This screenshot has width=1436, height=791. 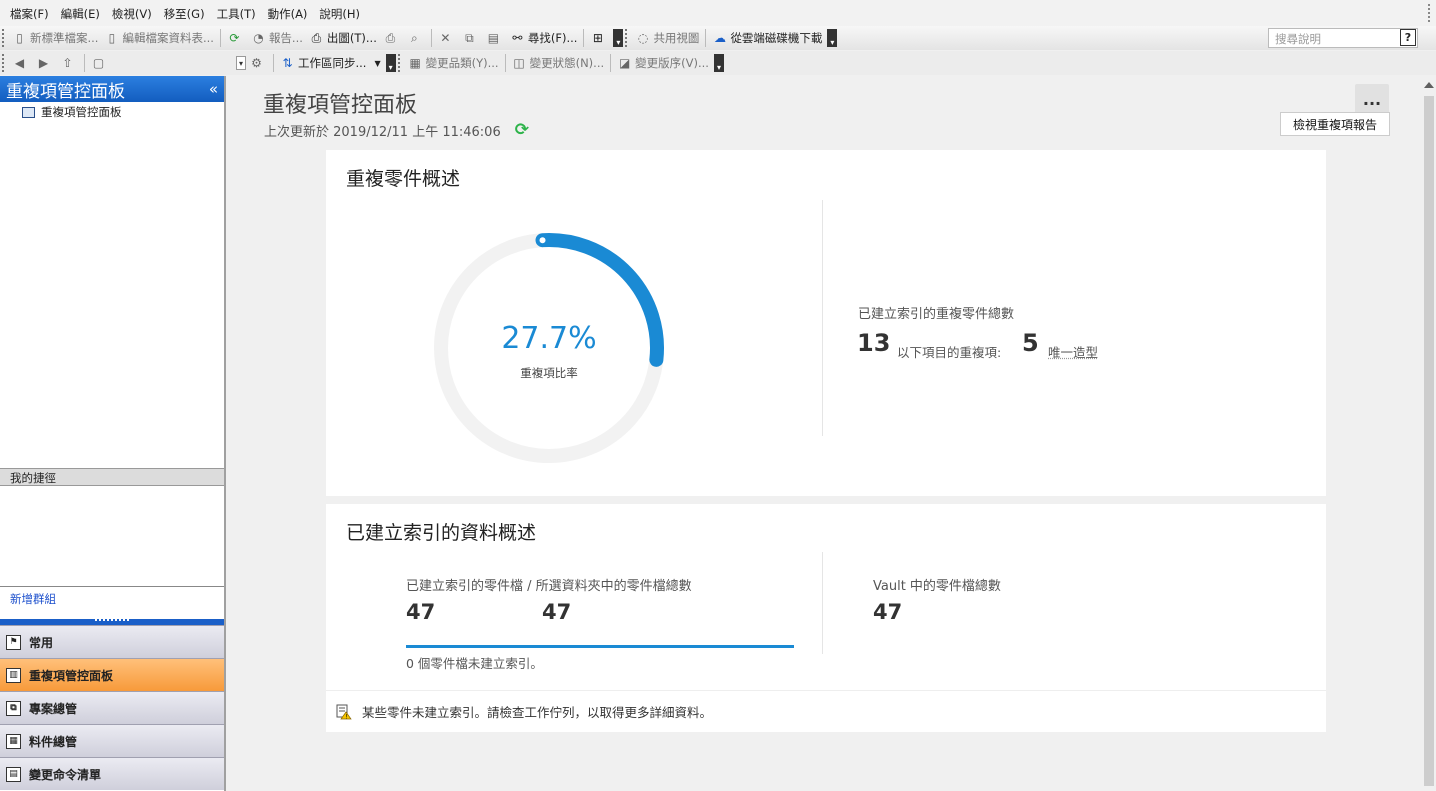 I want to click on shared-view-button: ◌ 共用視圖, so click(x=667, y=38).